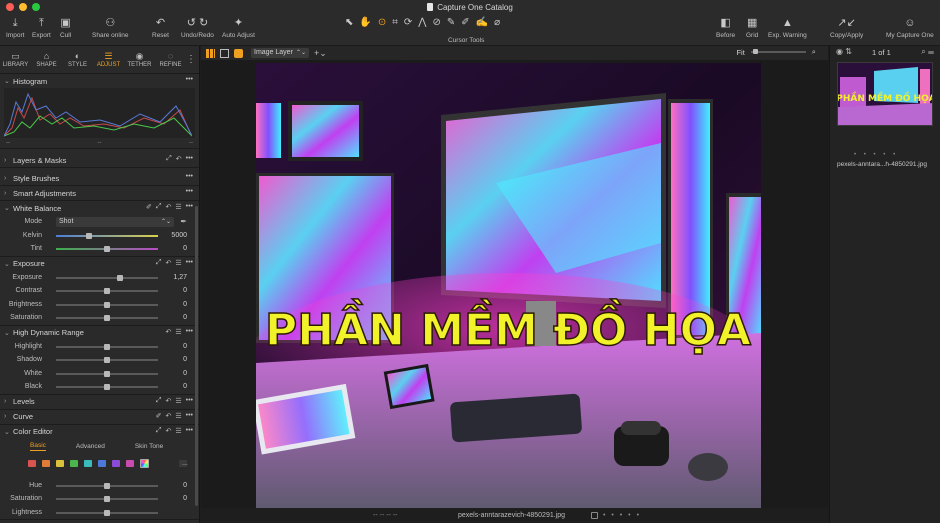 The image size is (940, 523). What do you see at coordinates (77, 59) in the screenshot?
I see `tab-style: ◐ STYLE` at bounding box center [77, 59].